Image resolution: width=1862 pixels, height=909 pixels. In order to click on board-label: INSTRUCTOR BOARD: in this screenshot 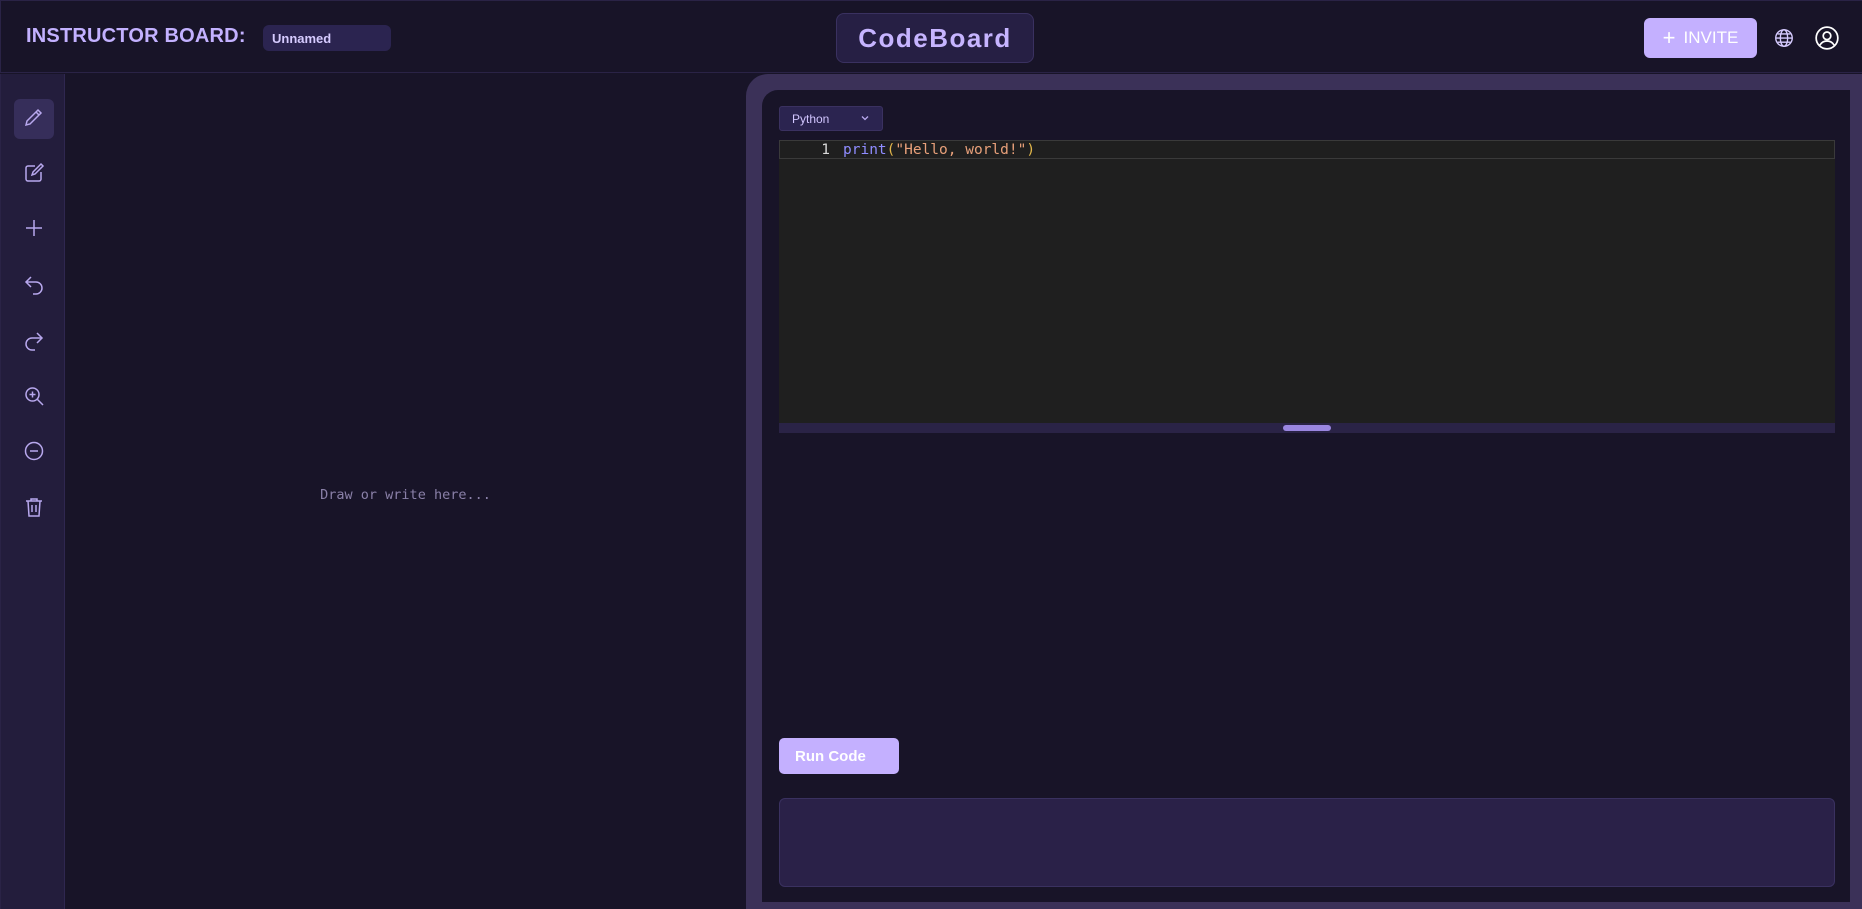, I will do `click(136, 36)`.